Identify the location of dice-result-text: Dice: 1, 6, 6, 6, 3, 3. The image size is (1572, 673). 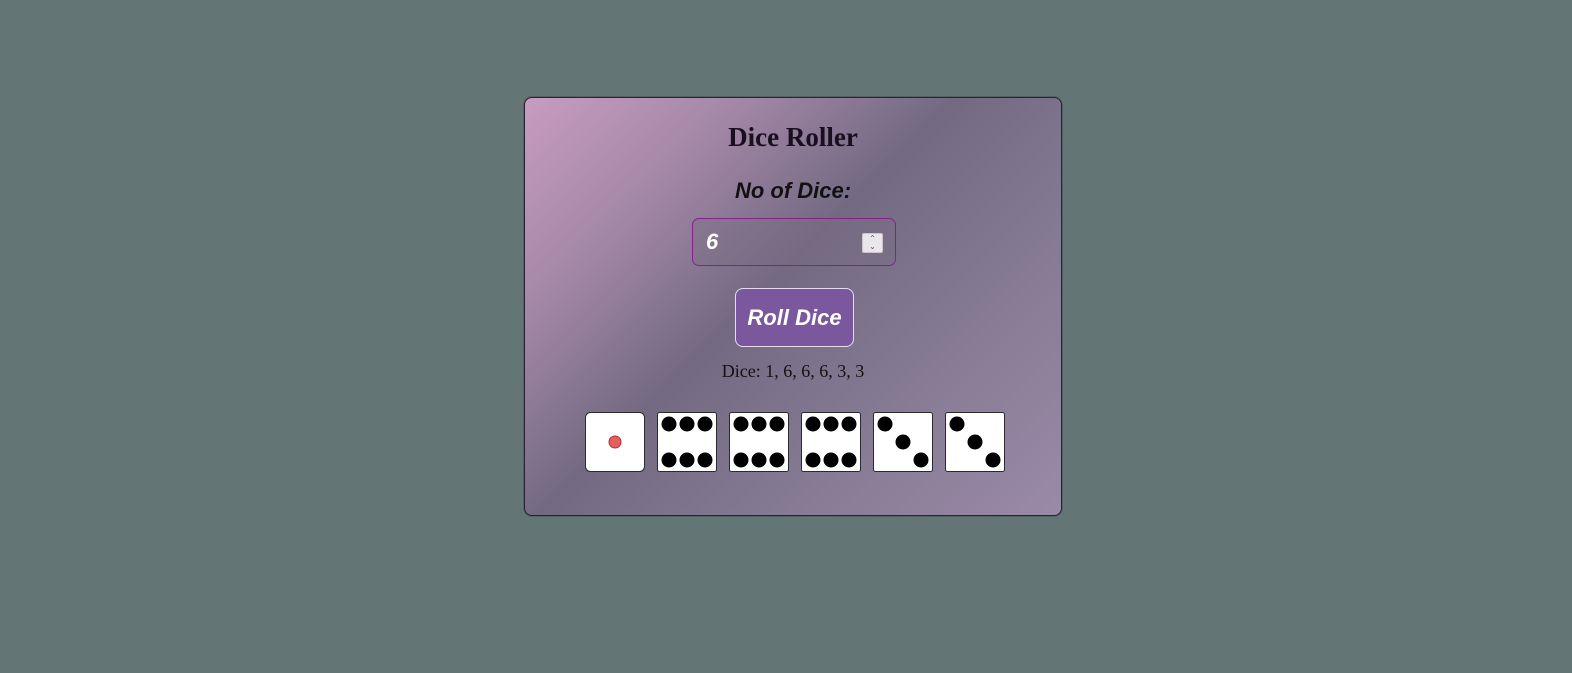
(793, 371).